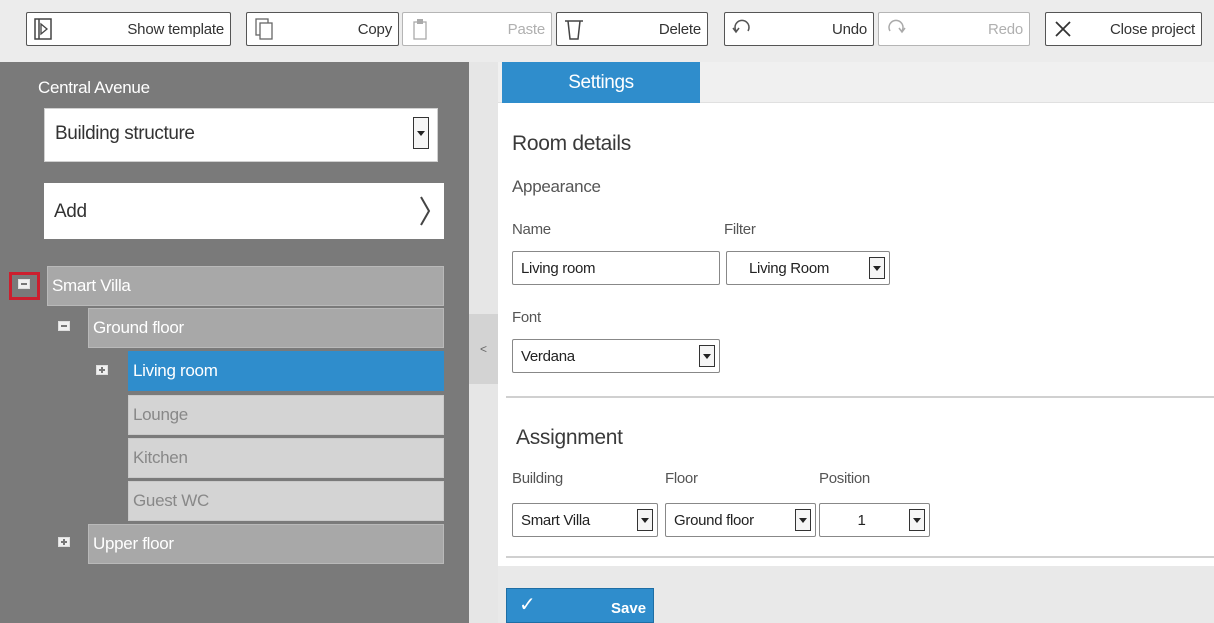  I want to click on tree-node-label: Guest WC, so click(171, 500).